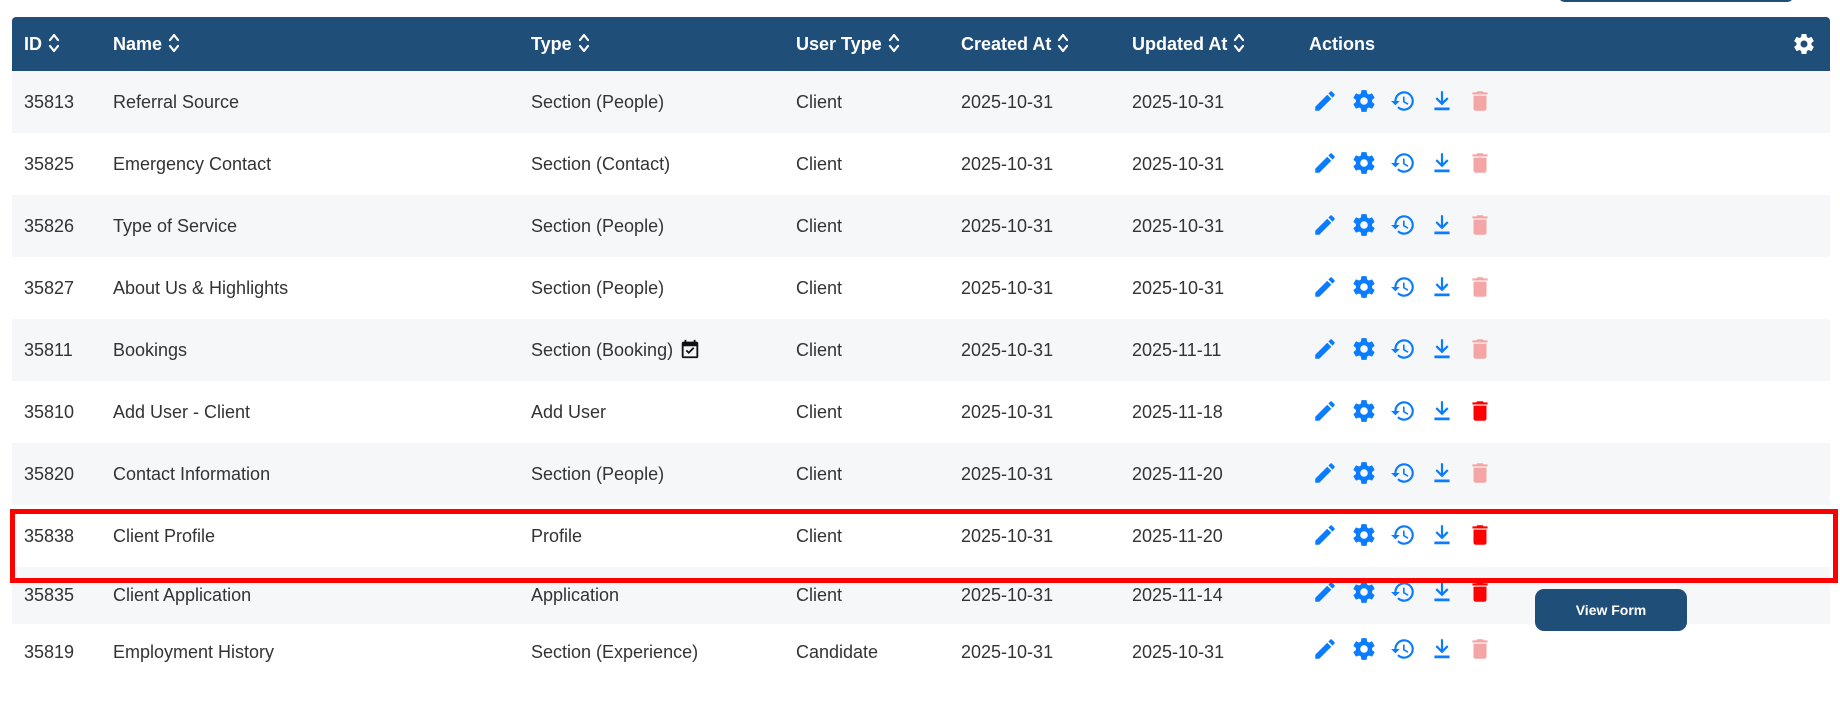 The width and height of the screenshot is (1840, 709). I want to click on col-header-name: Name, so click(146, 44).